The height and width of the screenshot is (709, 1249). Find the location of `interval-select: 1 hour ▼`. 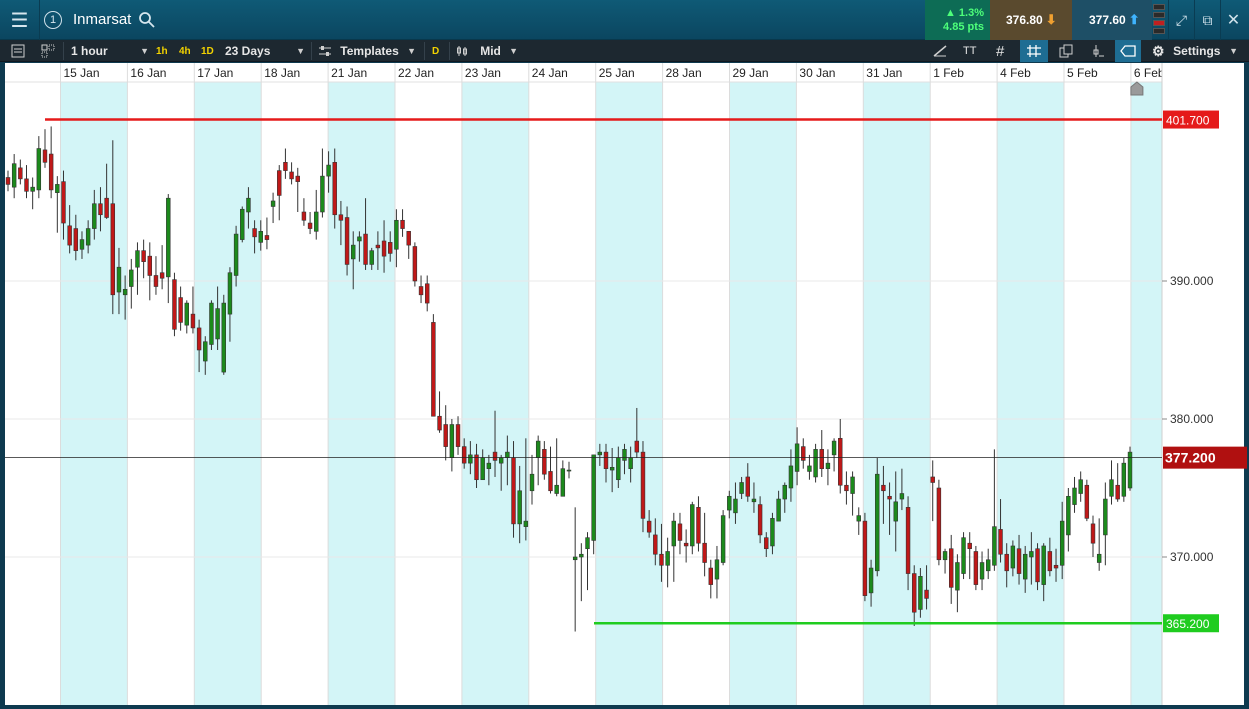

interval-select: 1 hour ▼ is located at coordinates (110, 51).